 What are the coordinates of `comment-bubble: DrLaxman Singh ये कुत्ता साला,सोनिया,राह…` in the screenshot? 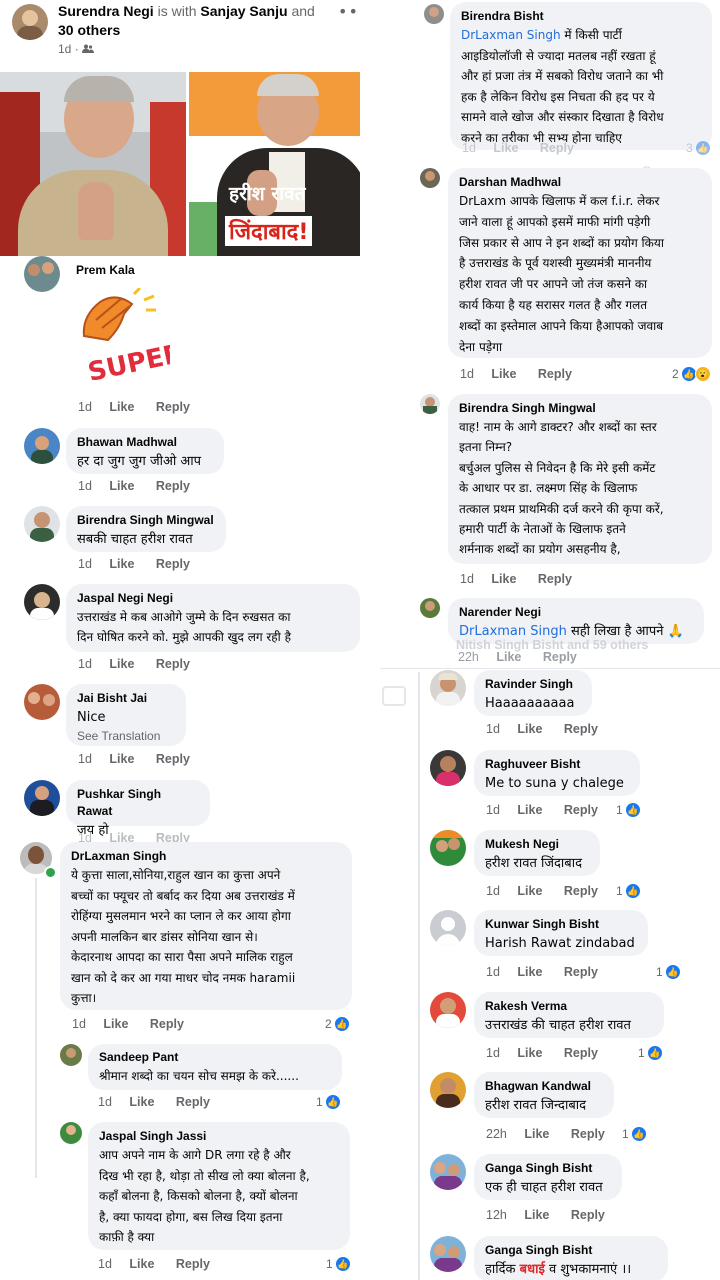 It's located at (206, 926).